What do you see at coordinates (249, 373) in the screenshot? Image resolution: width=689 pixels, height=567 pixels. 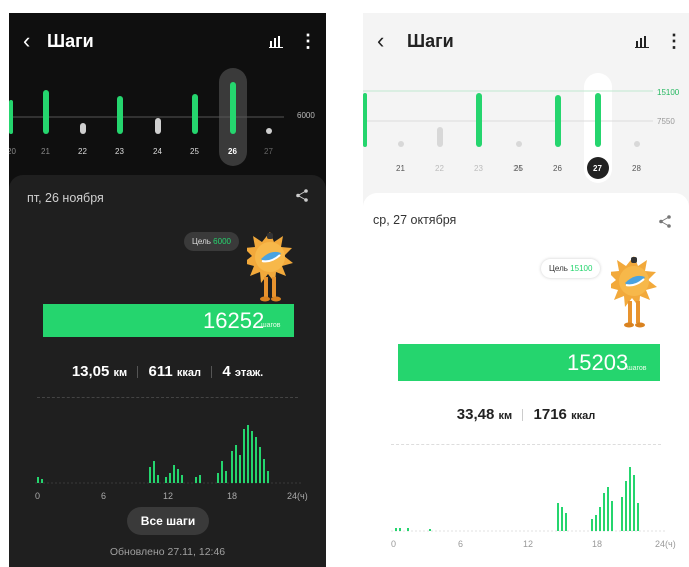 I see `floors-unit: этаж.` at bounding box center [249, 373].